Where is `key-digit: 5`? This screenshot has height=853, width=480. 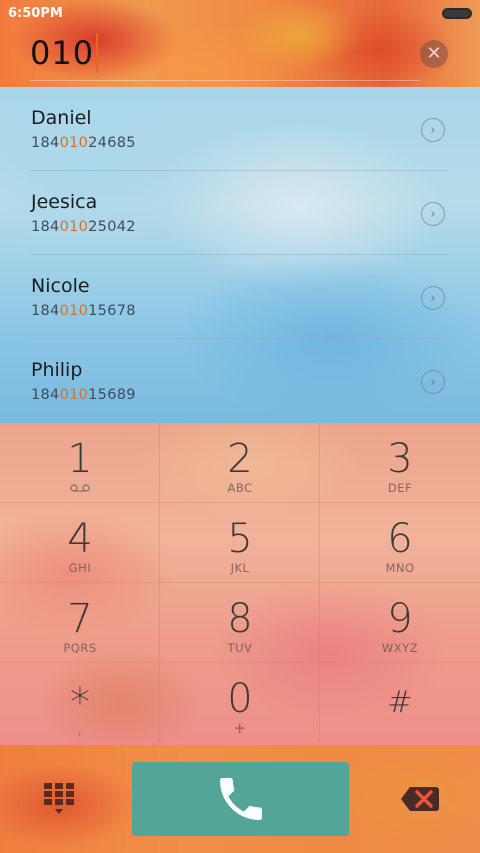 key-digit: 5 is located at coordinates (240, 539).